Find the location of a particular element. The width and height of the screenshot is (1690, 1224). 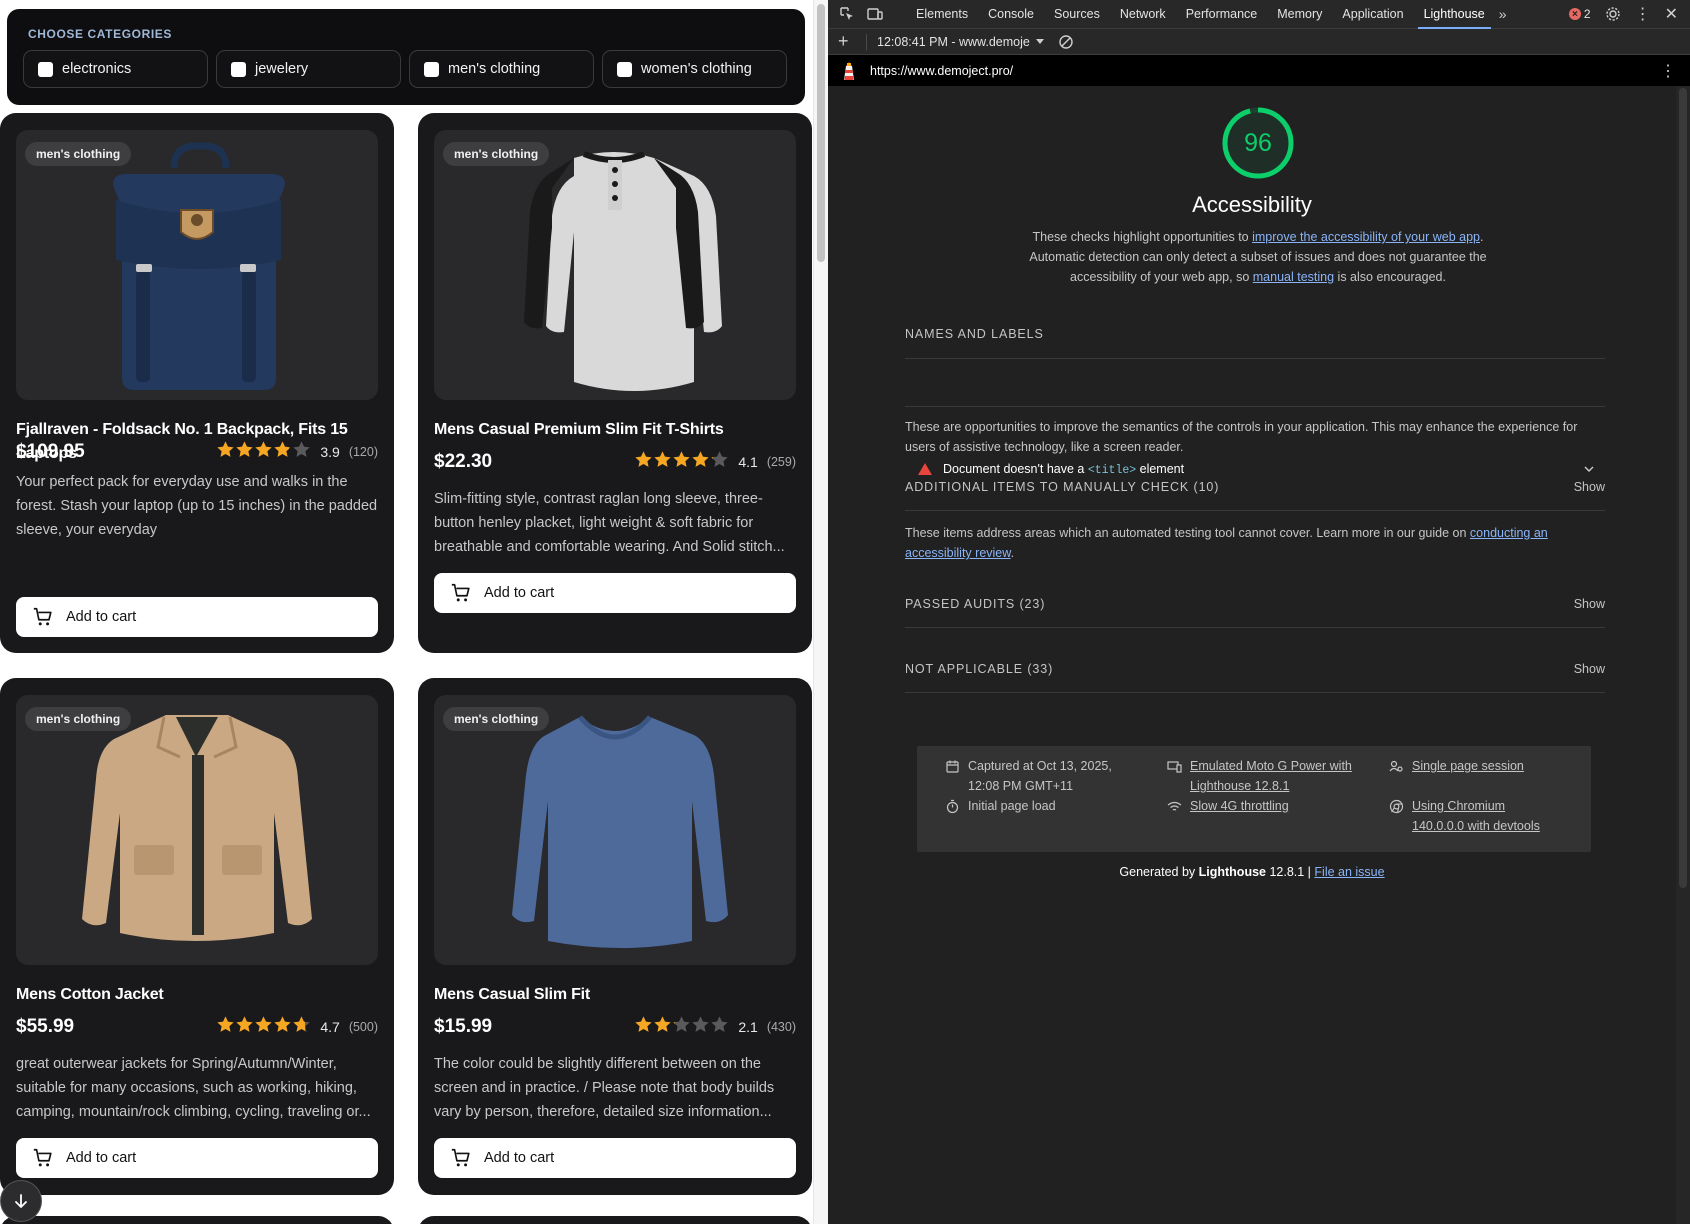

rating: 2.1 (430) is located at coordinates (715, 1027).